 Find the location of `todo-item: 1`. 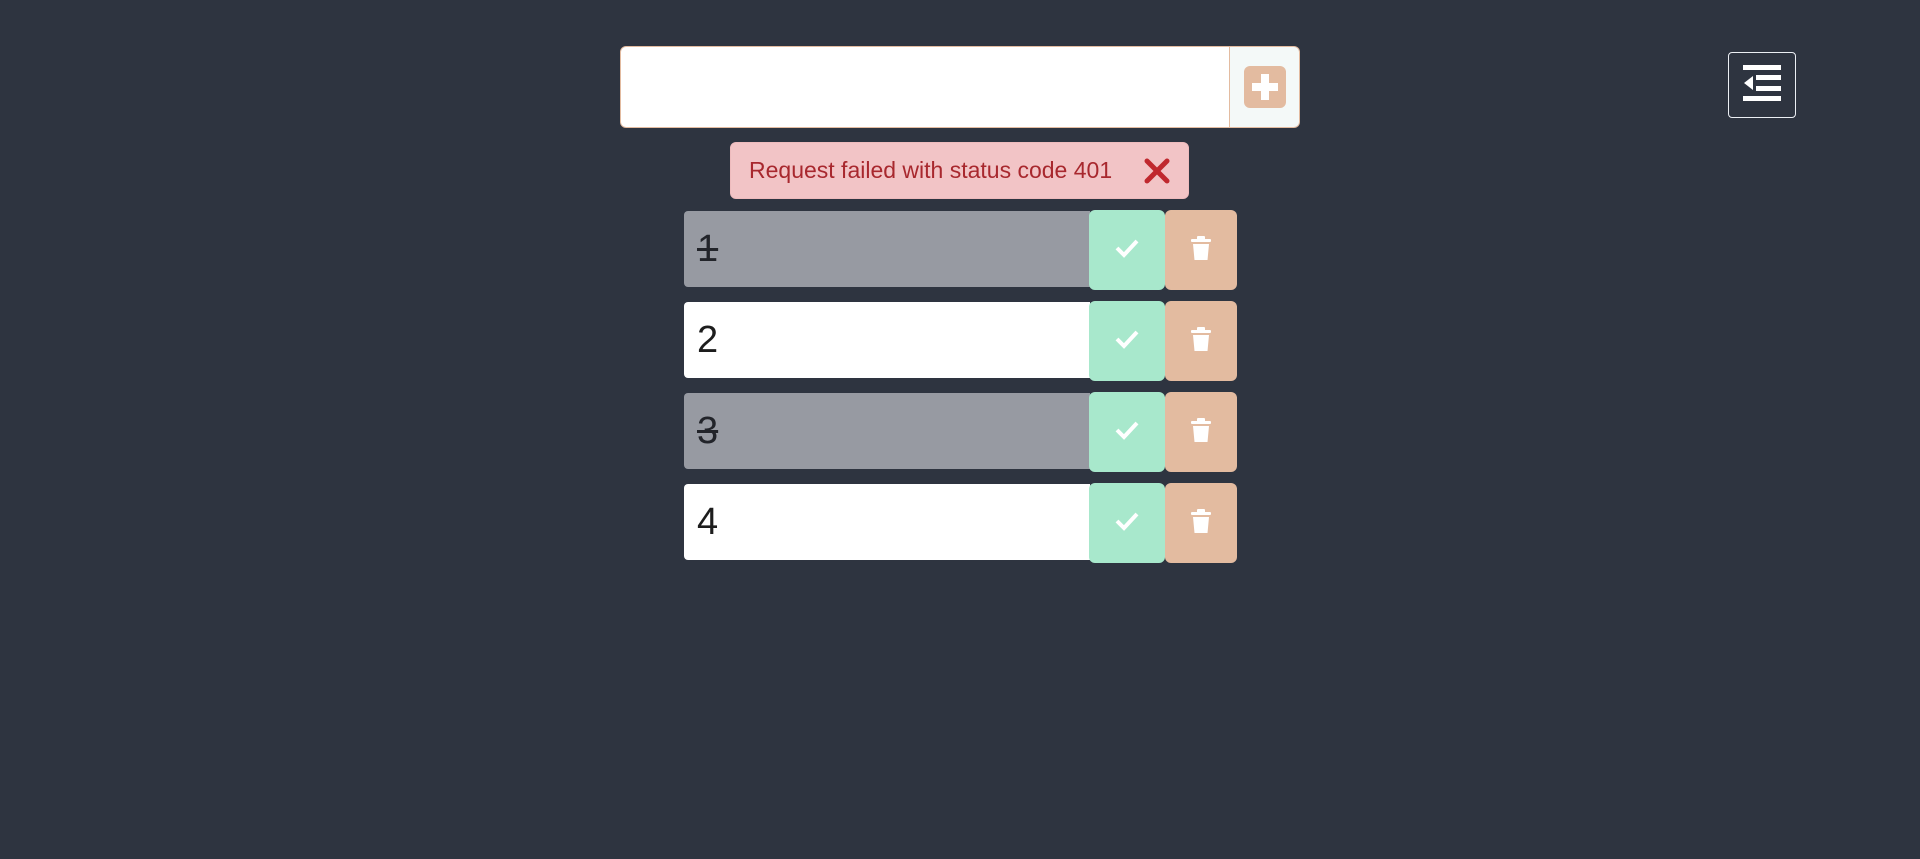

todo-item: 1 is located at coordinates (960, 250).